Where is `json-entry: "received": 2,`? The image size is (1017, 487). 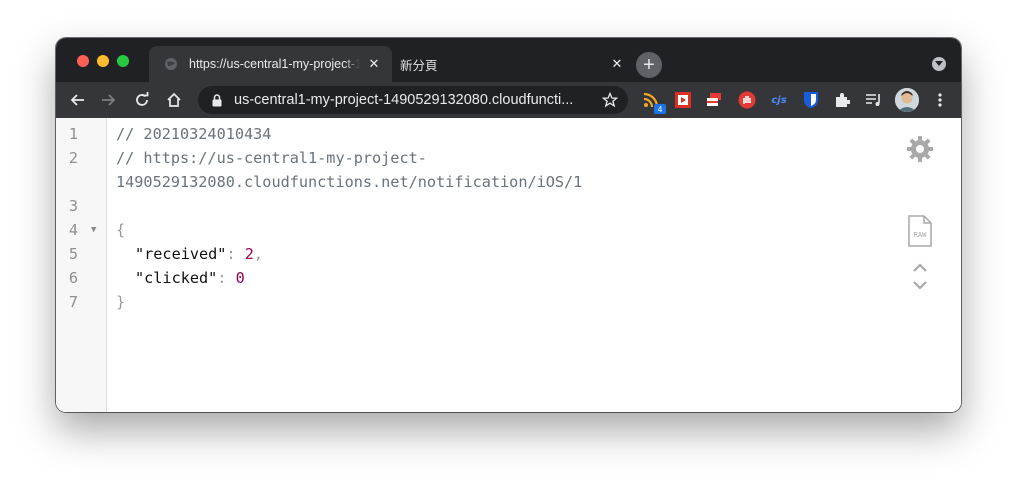
json-entry: "received": 2, is located at coordinates (199, 254).